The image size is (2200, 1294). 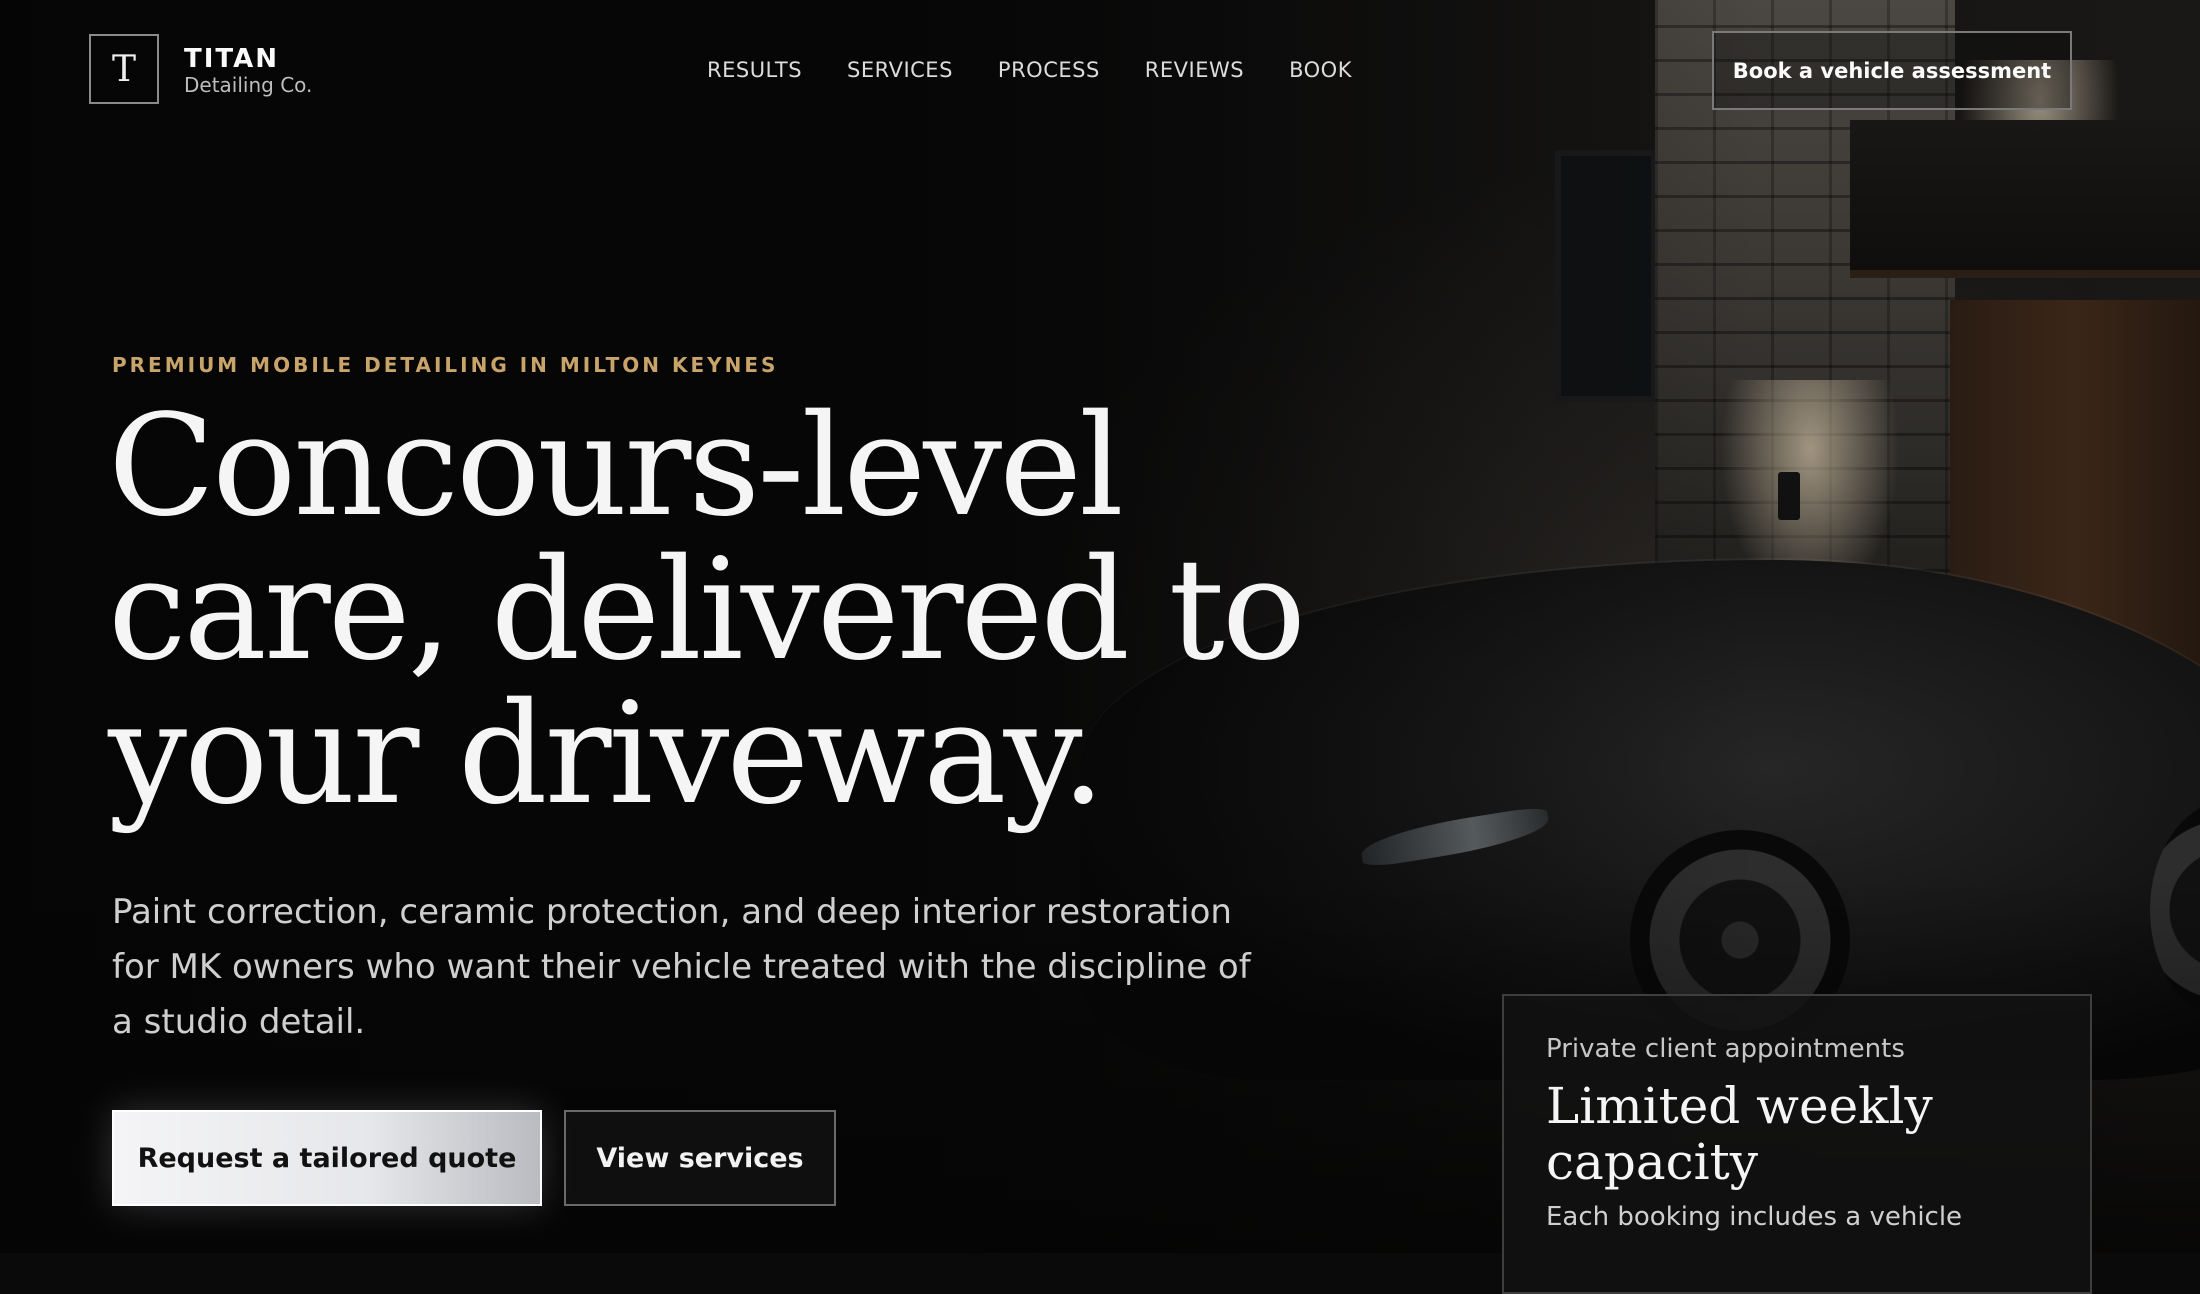 I want to click on book-assessment-button: Book a vehicle assessment, so click(x=1892, y=70).